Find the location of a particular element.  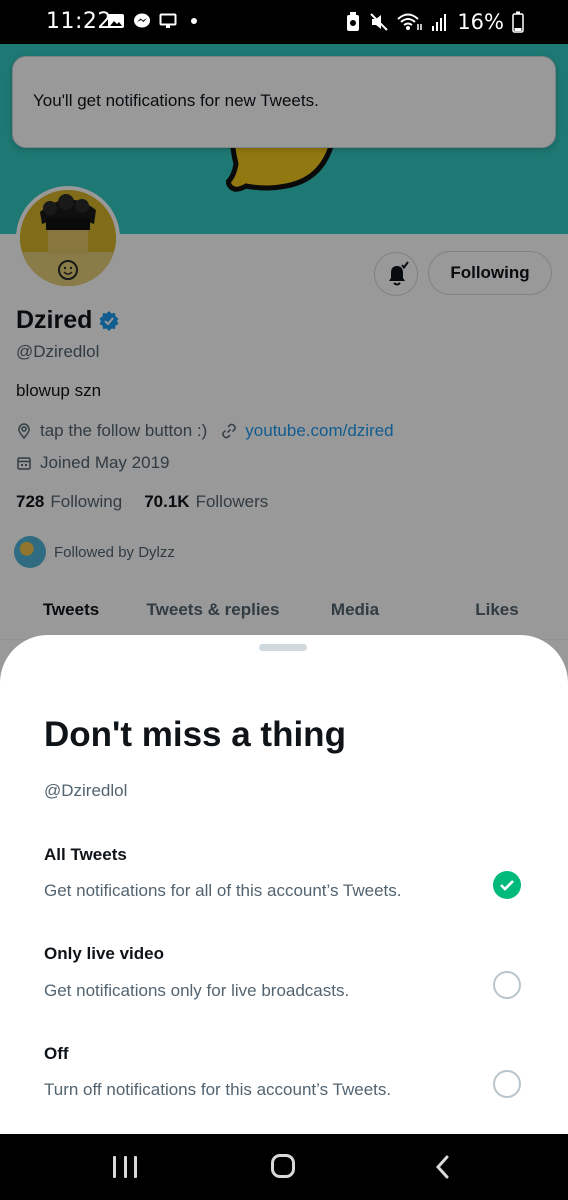

option-all-tweets-radio is located at coordinates (507, 885).